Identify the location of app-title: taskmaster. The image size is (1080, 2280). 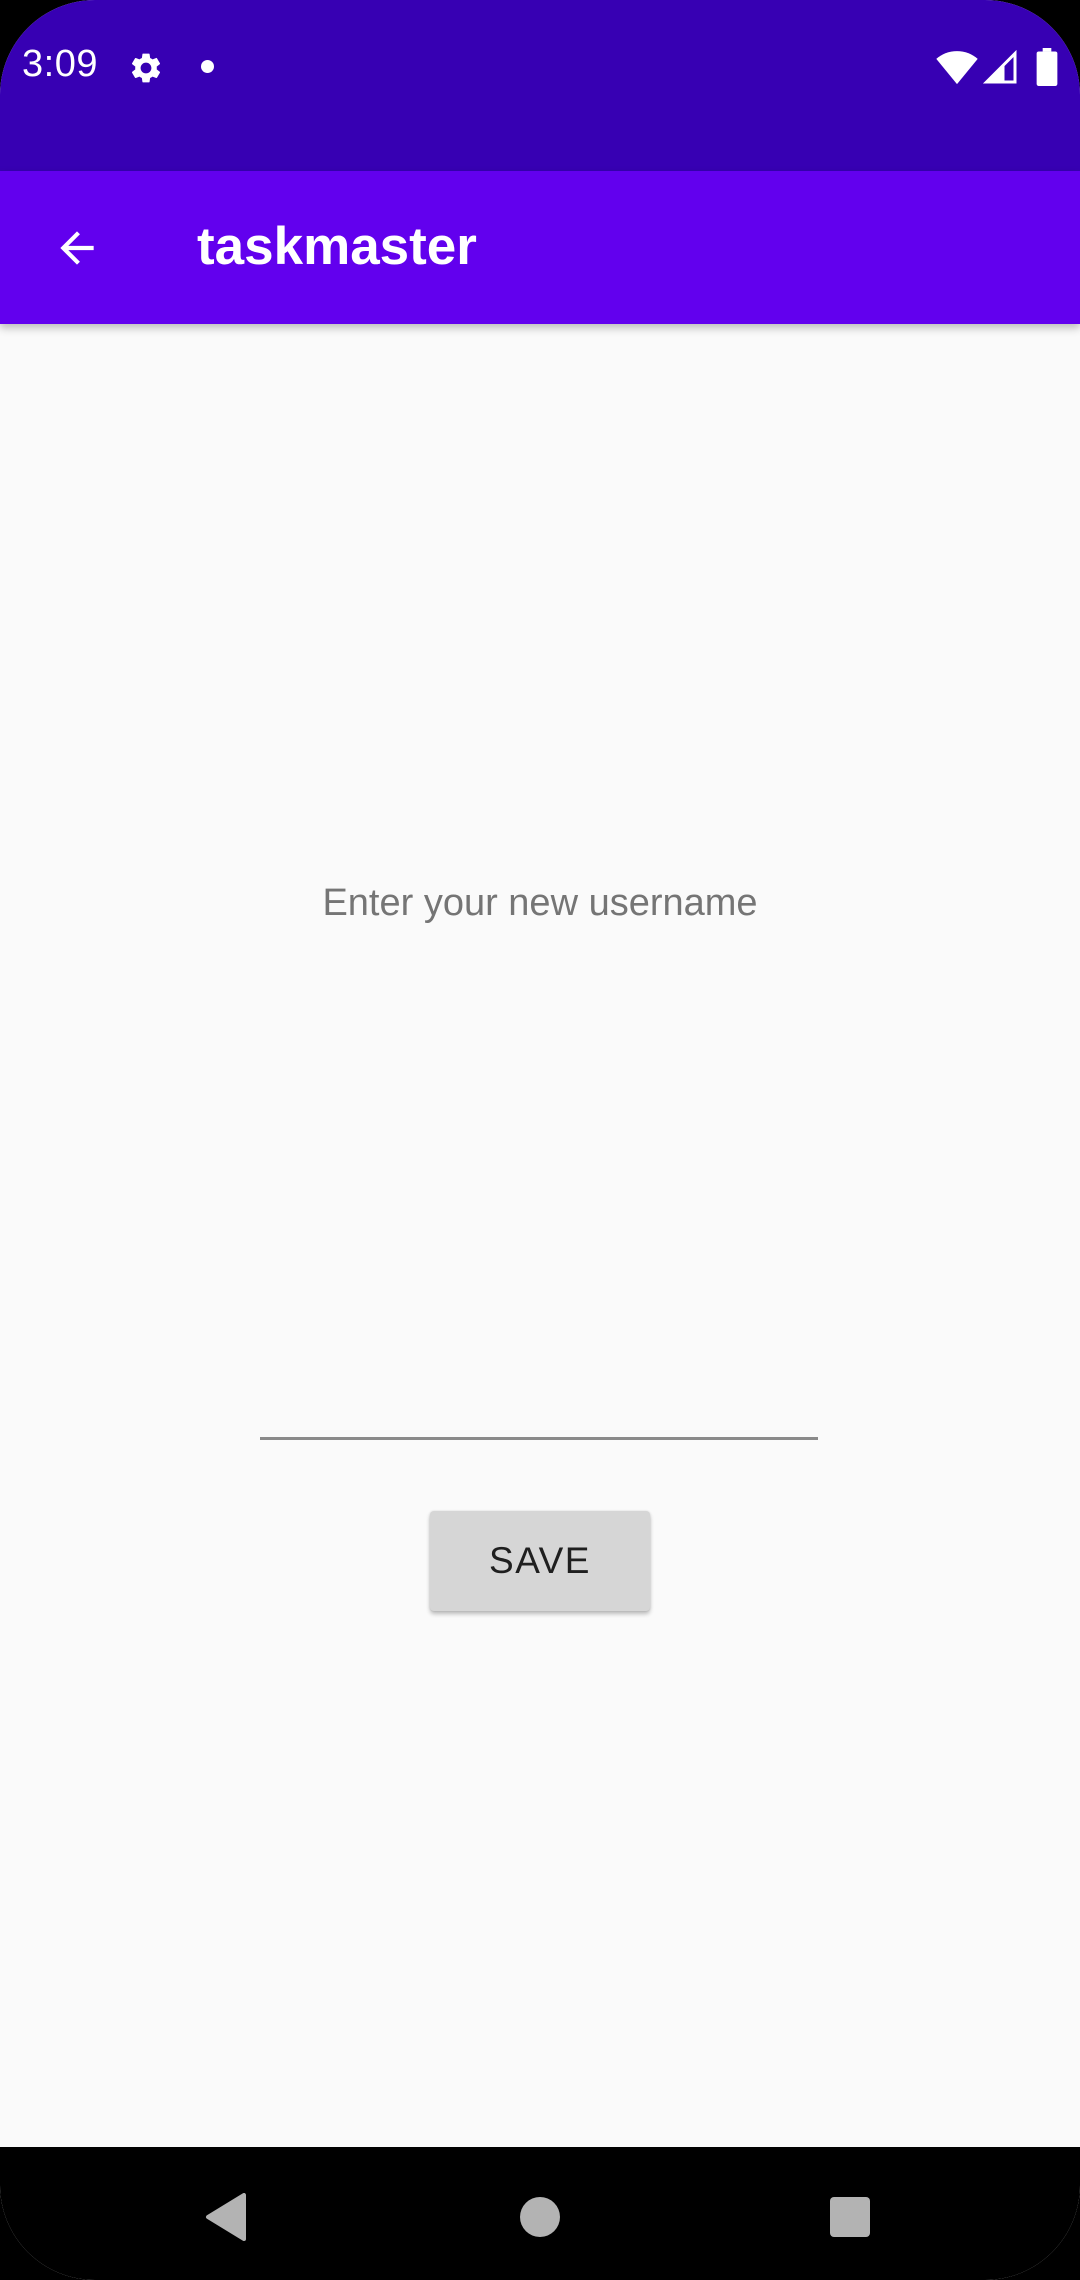
(337, 246).